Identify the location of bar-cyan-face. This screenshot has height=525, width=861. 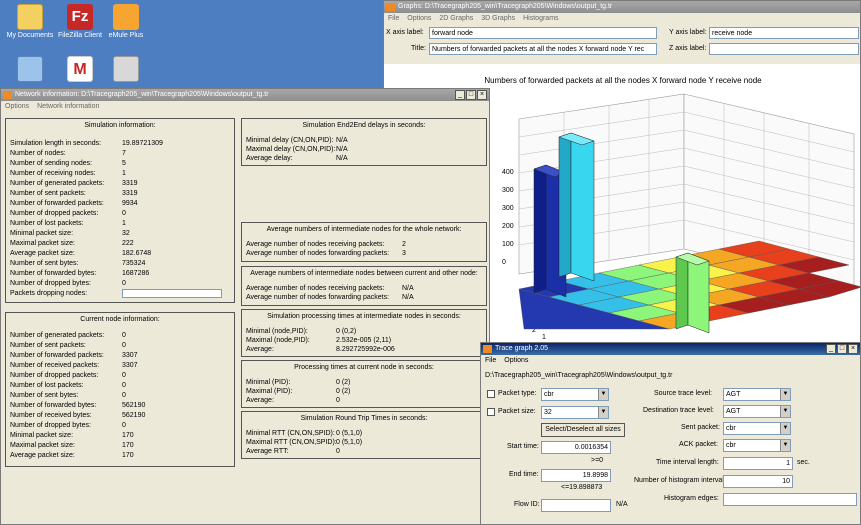
(582, 207).